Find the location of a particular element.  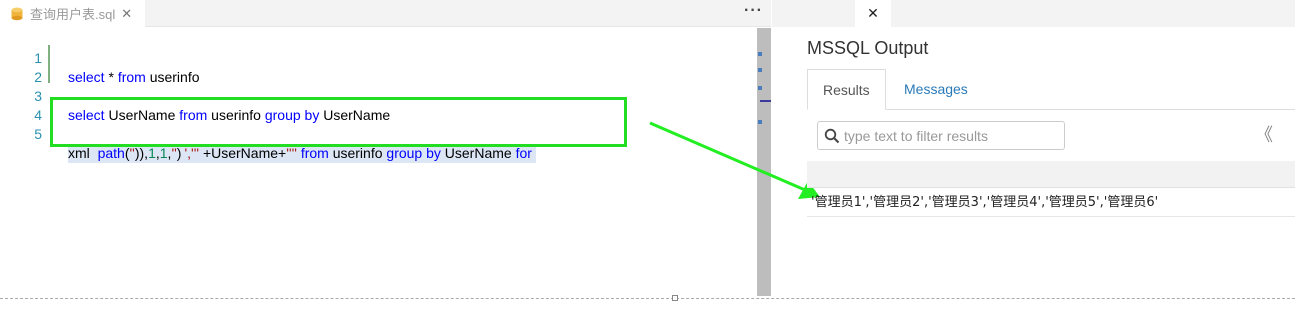

editor-tab-bar: 查询用户表.sql ✕ ··· is located at coordinates (385, 13).